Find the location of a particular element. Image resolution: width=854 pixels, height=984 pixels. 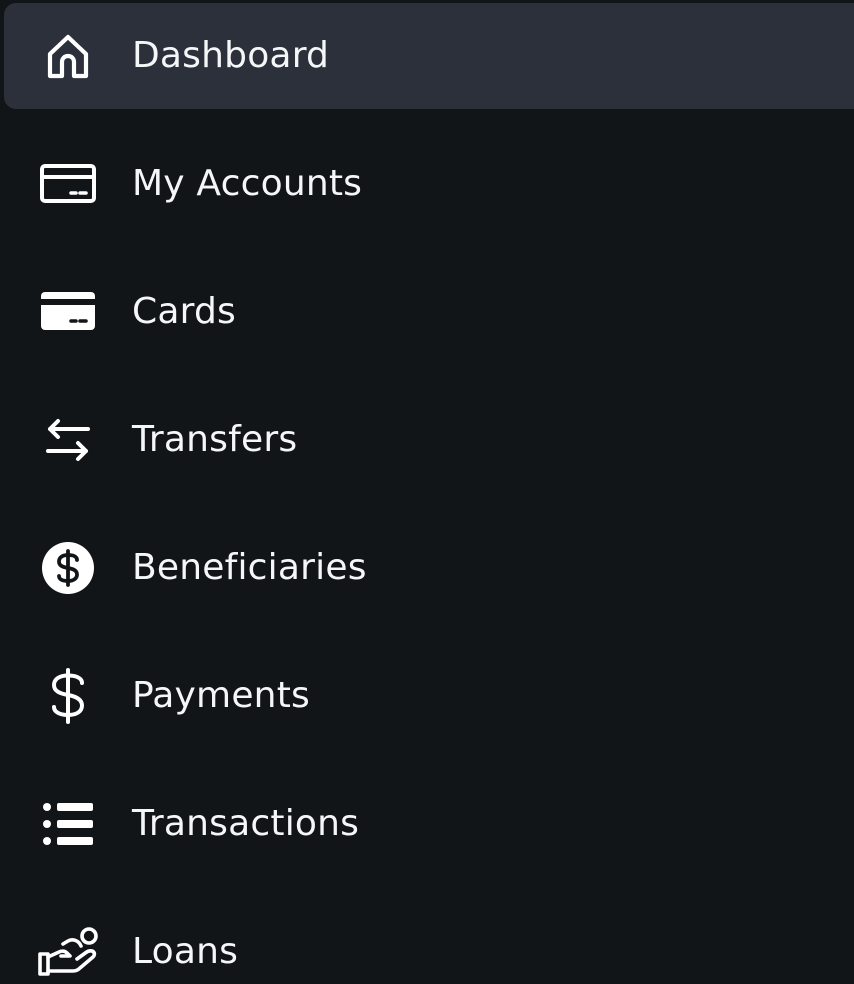

sidebar-item-label: Transfers is located at coordinates (215, 439).